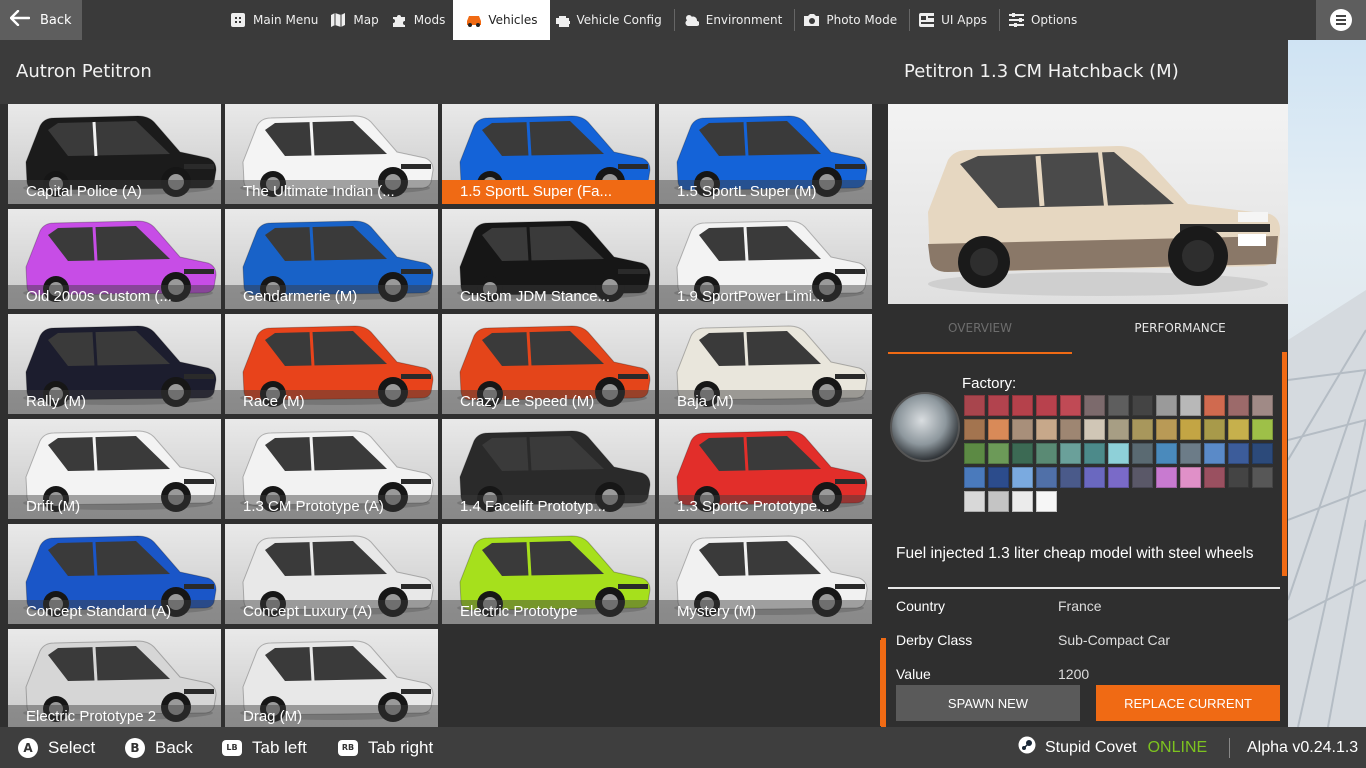 This screenshot has height=768, width=1366. Describe the element at coordinates (331, 364) in the screenshot. I see `config-tile: Race (M)` at that location.